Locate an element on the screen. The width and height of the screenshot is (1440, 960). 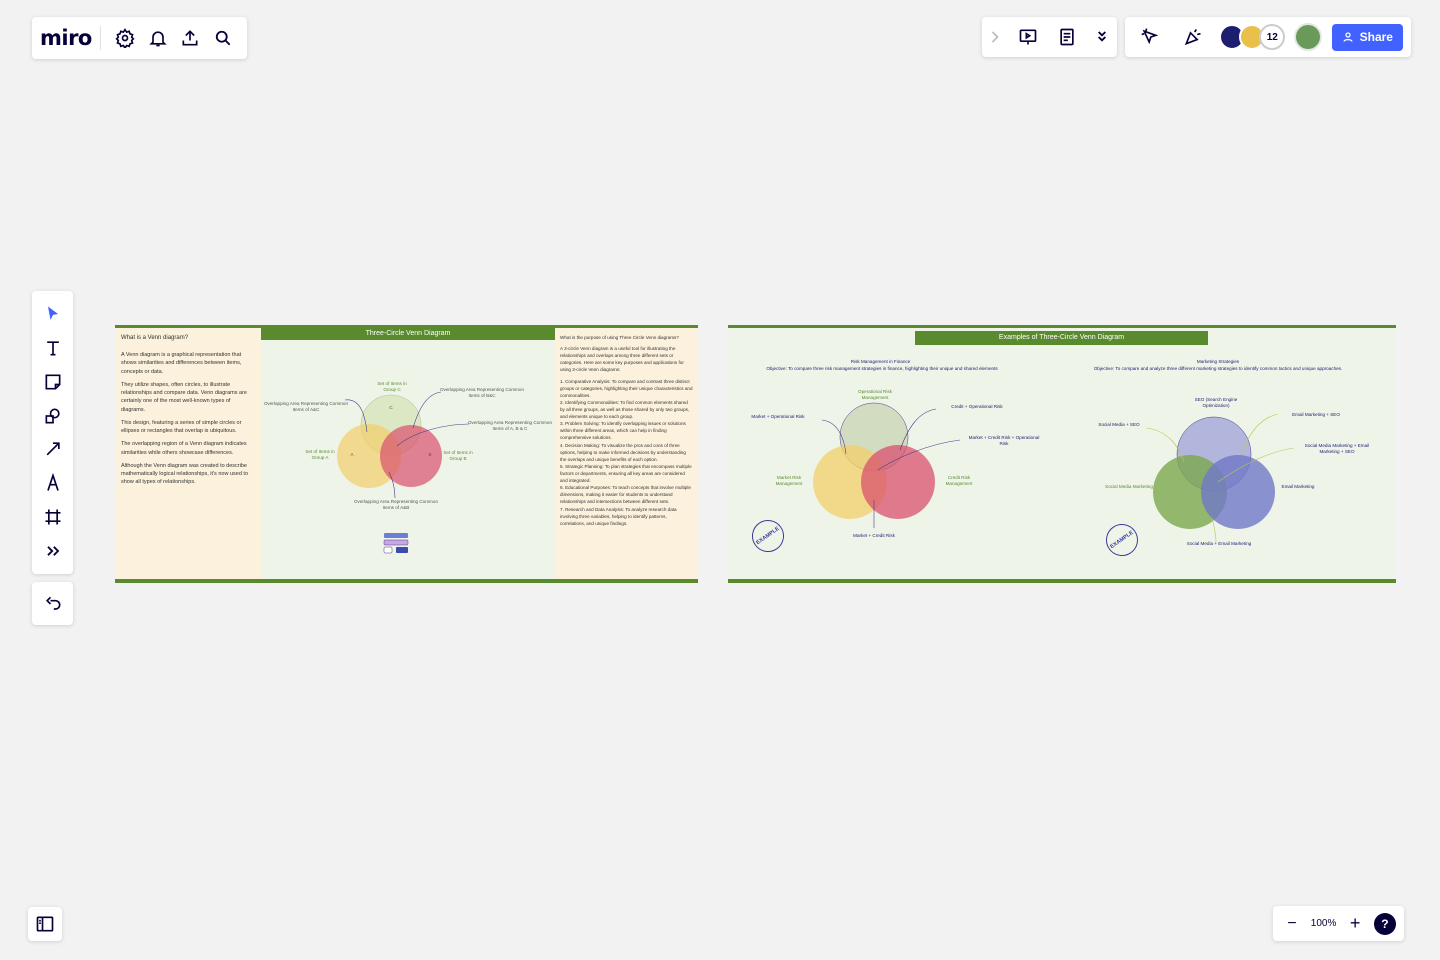
user-icon is located at coordinates (1348, 37).